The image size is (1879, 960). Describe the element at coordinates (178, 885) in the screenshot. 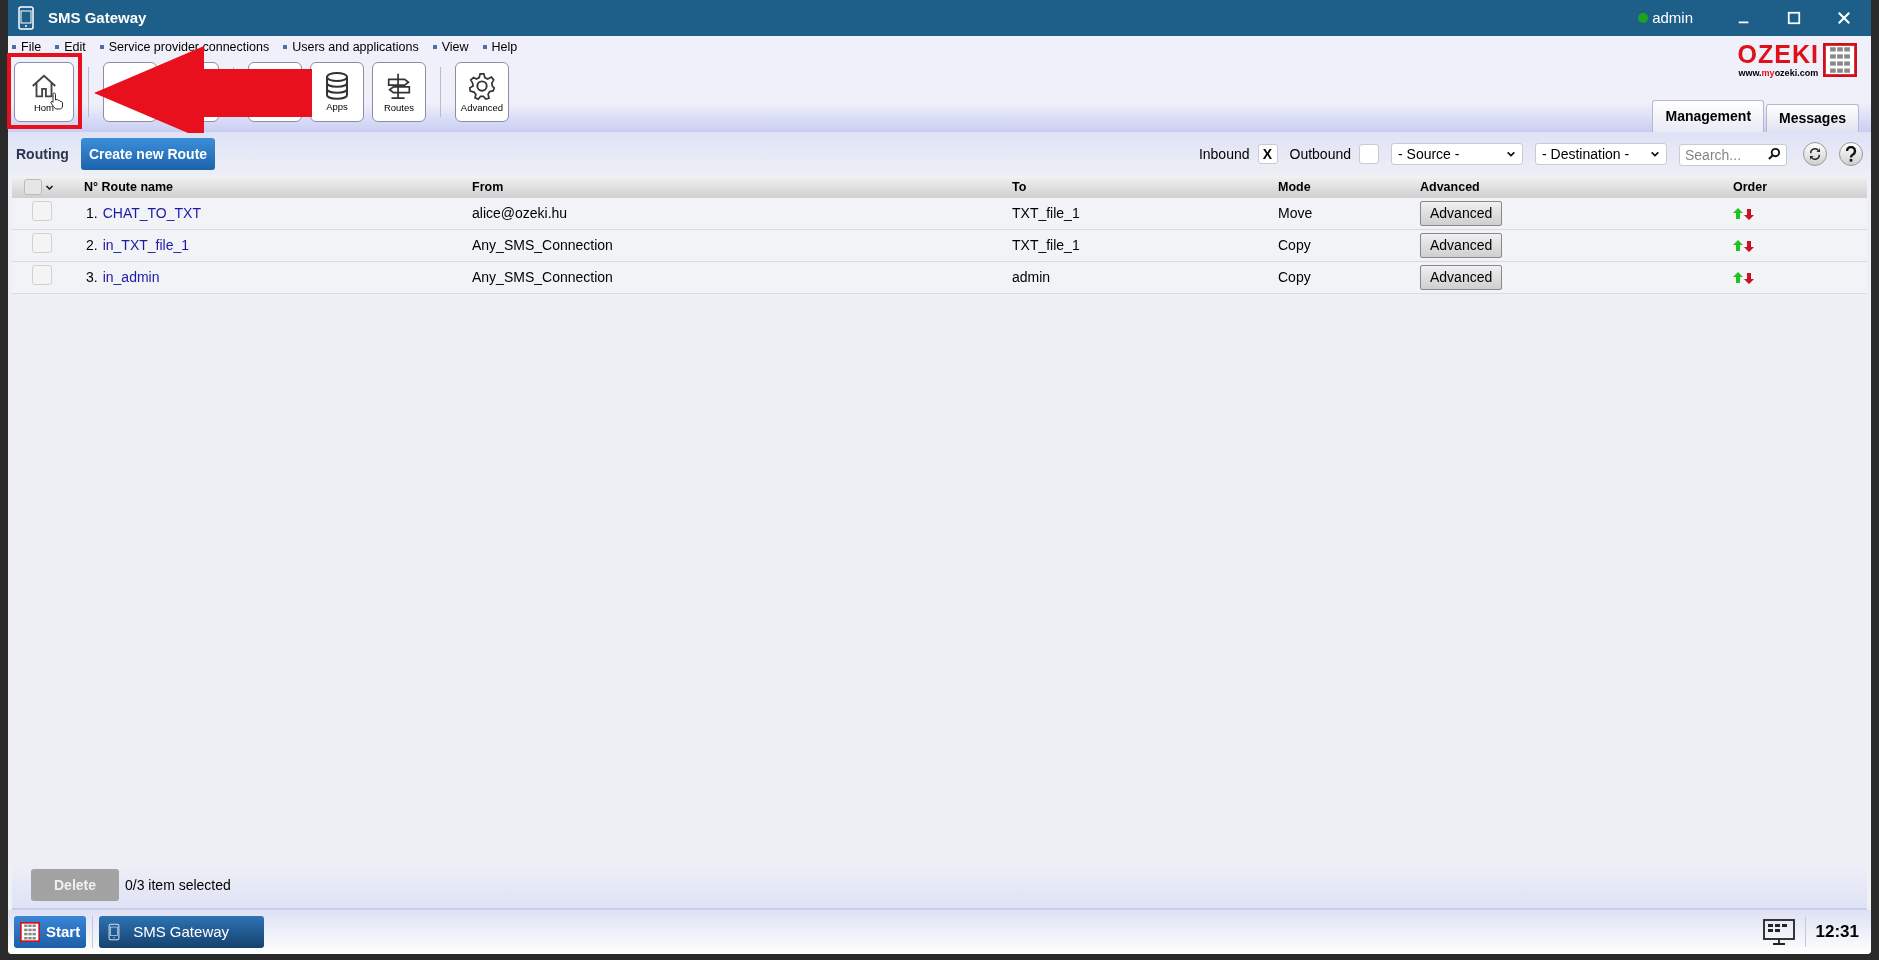

I see `selection-count: 0/3 item selected` at that location.